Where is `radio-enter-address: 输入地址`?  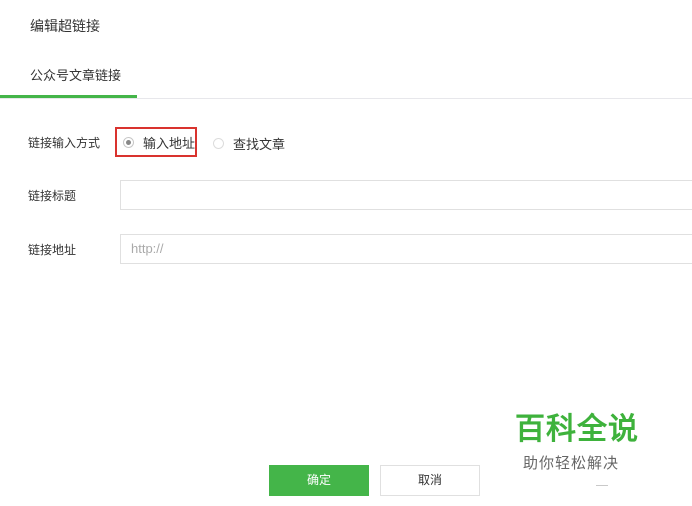
radio-enter-address: 输入地址 is located at coordinates (156, 142).